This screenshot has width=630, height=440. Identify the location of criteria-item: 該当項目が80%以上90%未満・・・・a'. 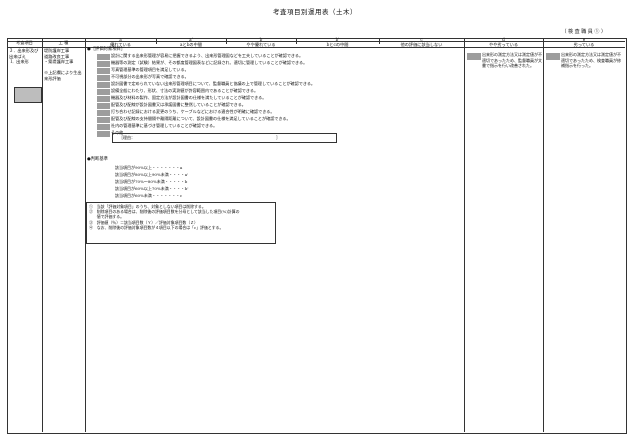
(152, 174).